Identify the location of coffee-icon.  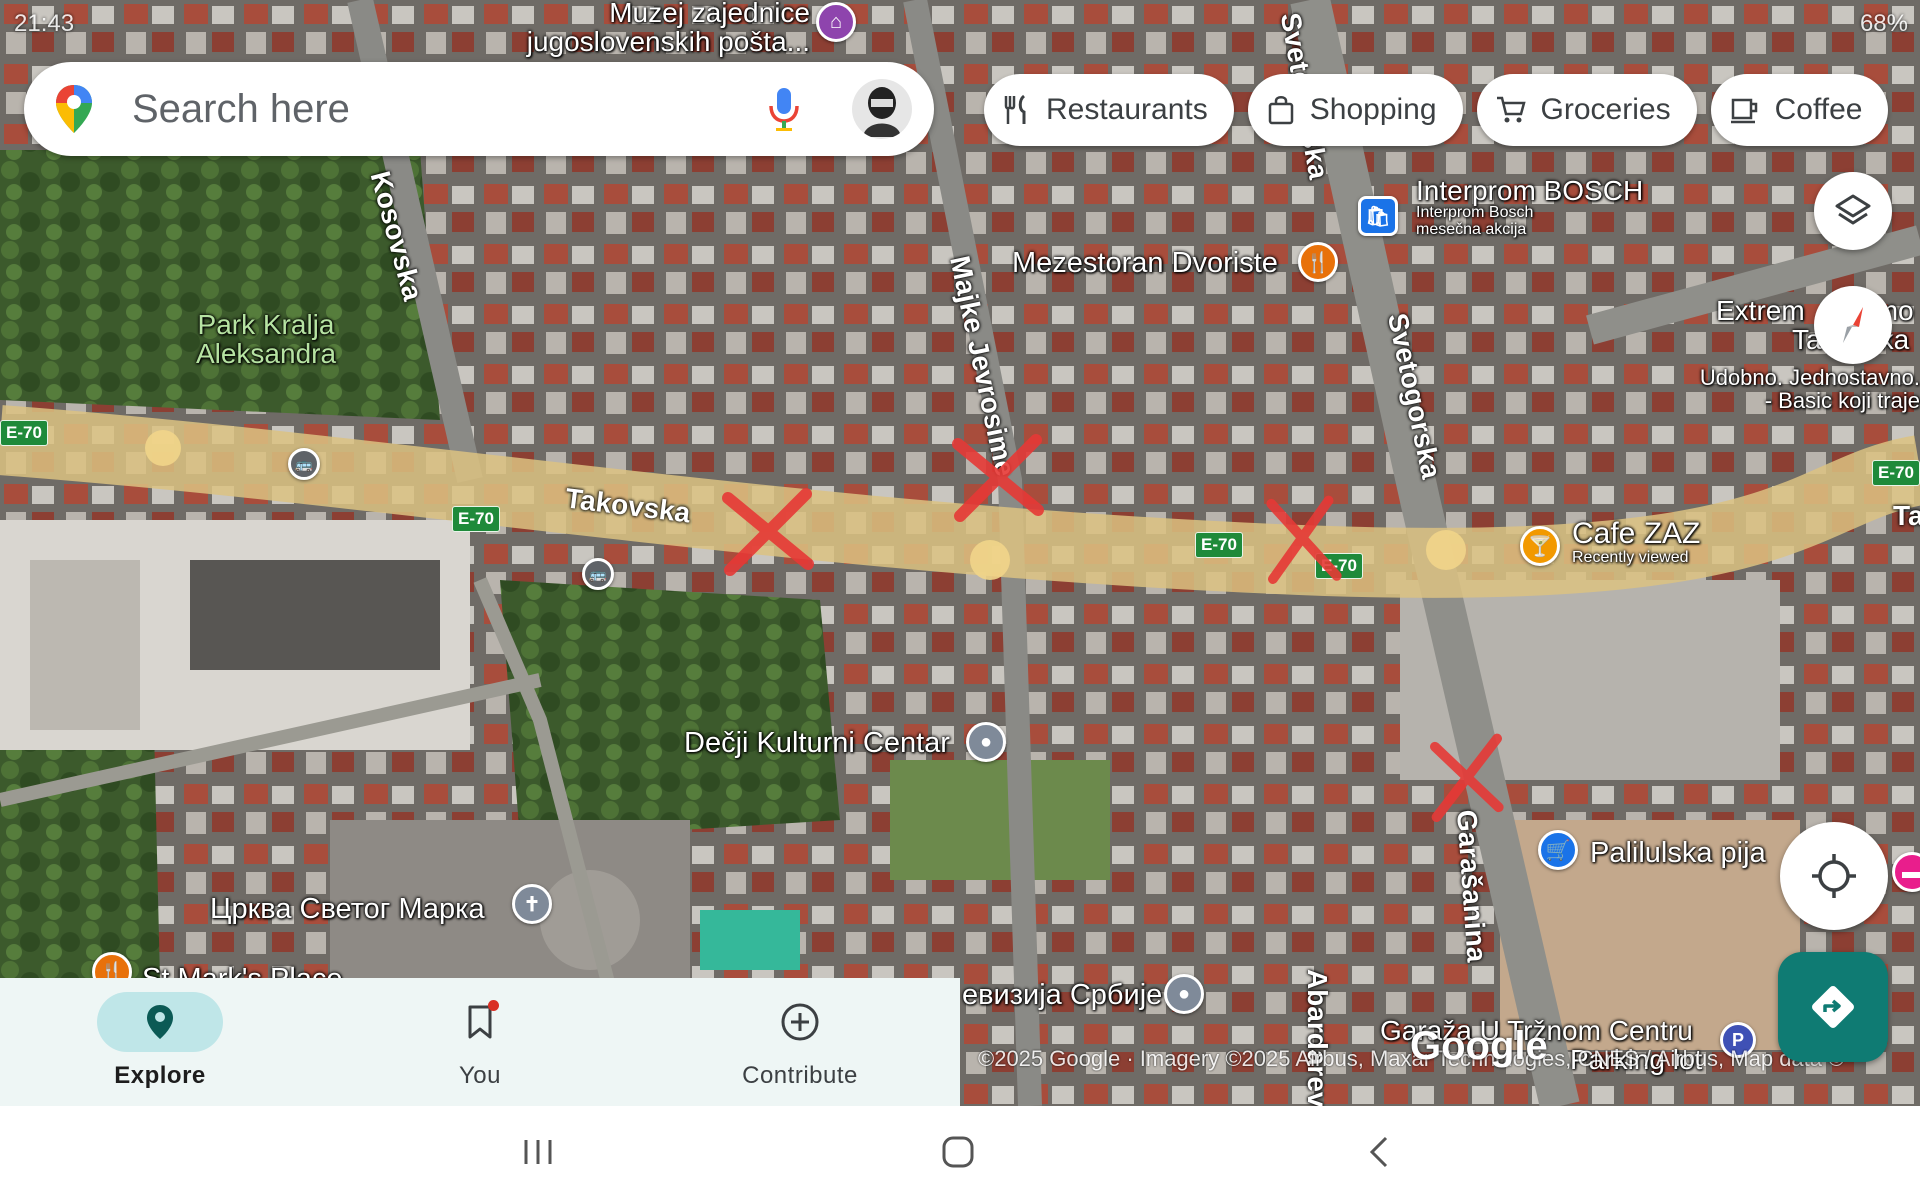
(1743, 111).